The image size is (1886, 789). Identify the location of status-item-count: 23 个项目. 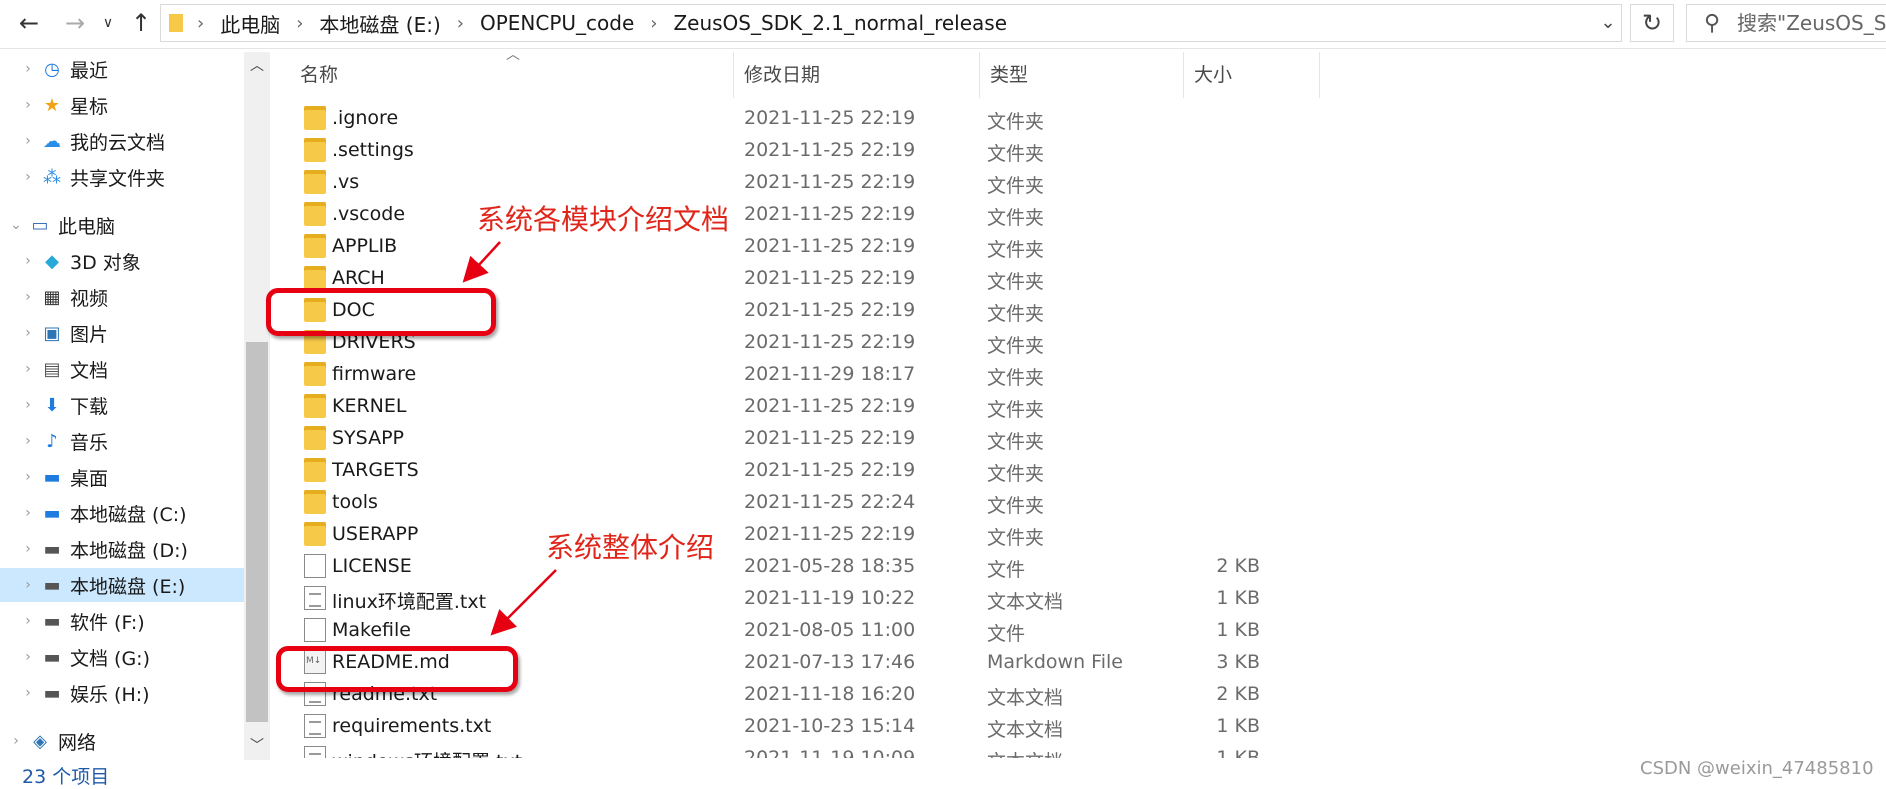
(66, 777).